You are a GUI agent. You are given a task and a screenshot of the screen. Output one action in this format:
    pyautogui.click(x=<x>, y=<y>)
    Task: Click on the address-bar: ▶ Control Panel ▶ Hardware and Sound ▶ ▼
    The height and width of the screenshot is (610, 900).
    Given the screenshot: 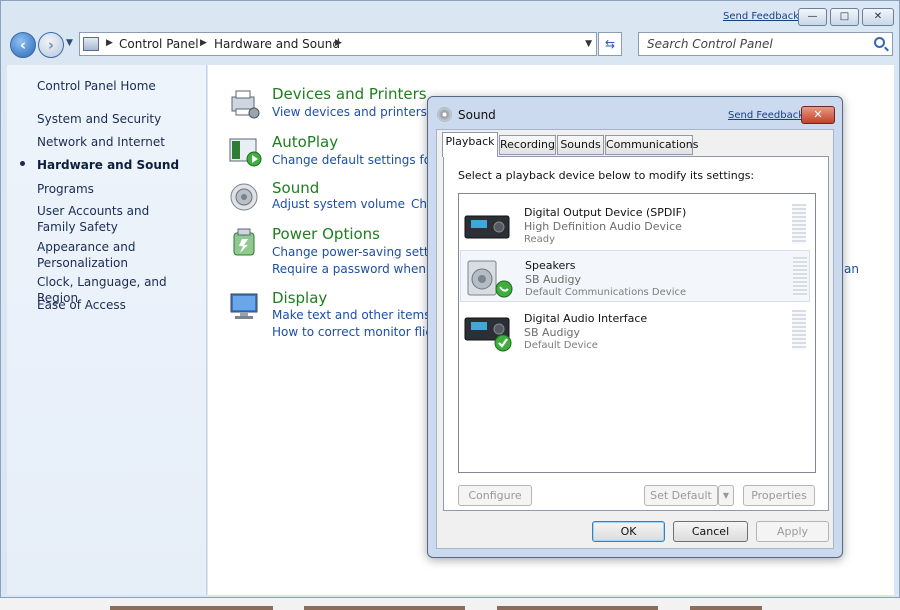 What is the action you would take?
    pyautogui.click(x=338, y=44)
    